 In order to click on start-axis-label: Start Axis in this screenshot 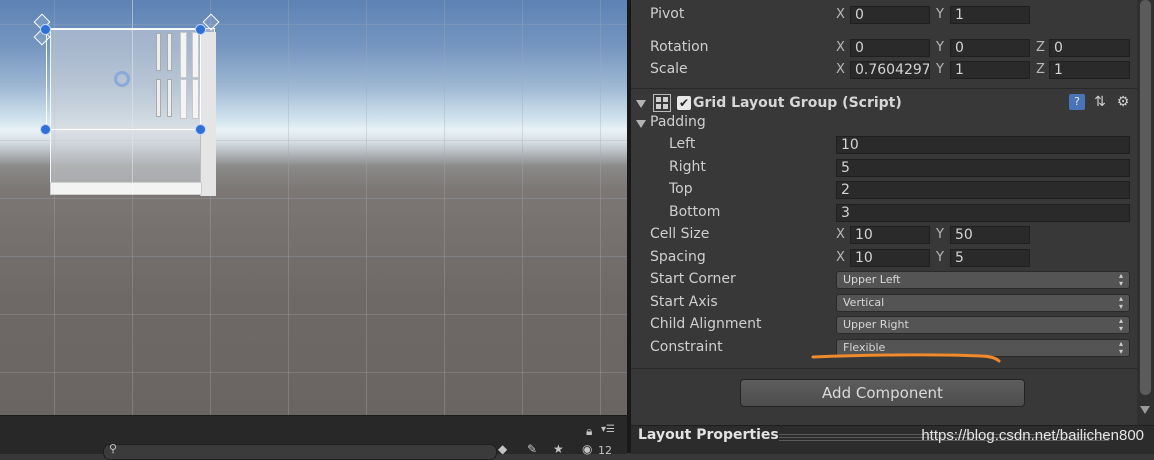, I will do `click(684, 302)`.